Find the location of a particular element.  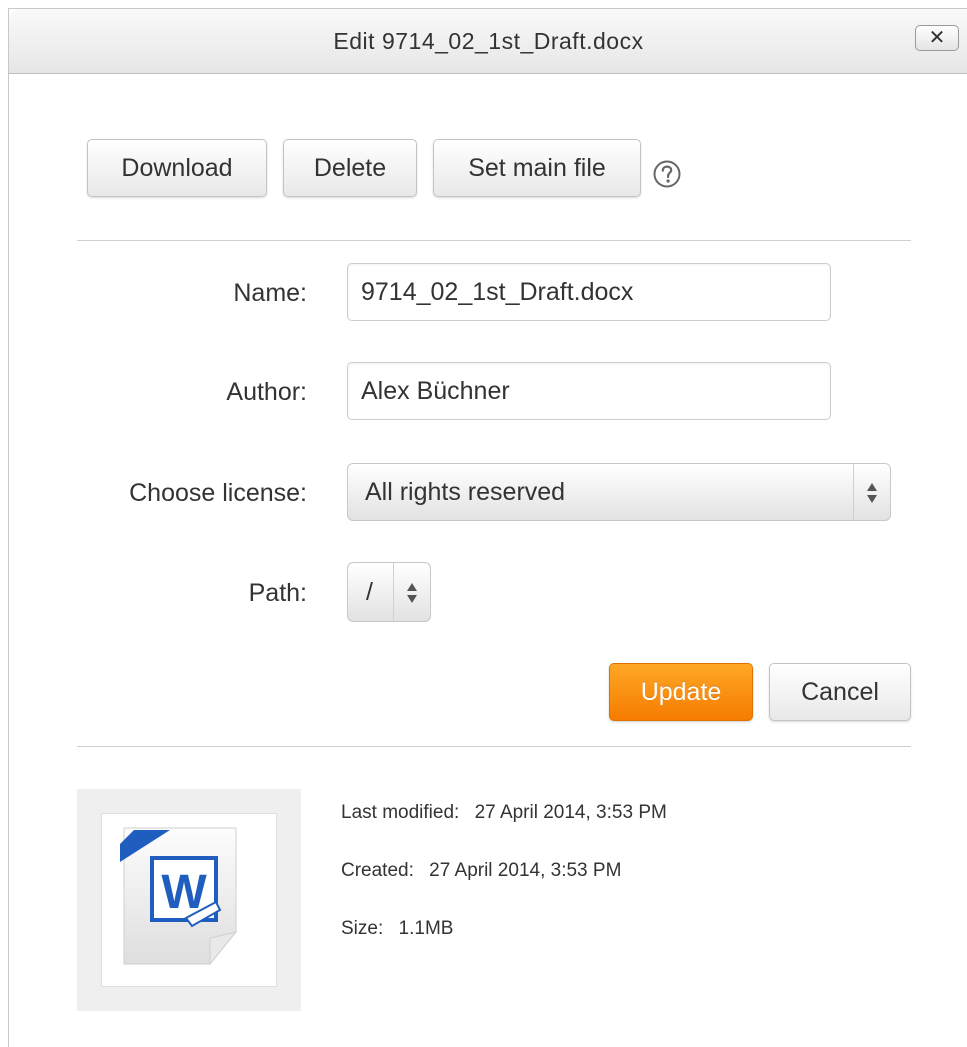

size-value: 1.1MB is located at coordinates (426, 928).